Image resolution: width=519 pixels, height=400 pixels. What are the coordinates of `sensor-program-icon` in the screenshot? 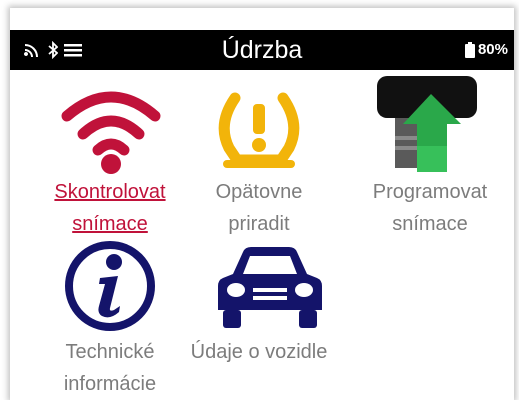 It's located at (427, 124).